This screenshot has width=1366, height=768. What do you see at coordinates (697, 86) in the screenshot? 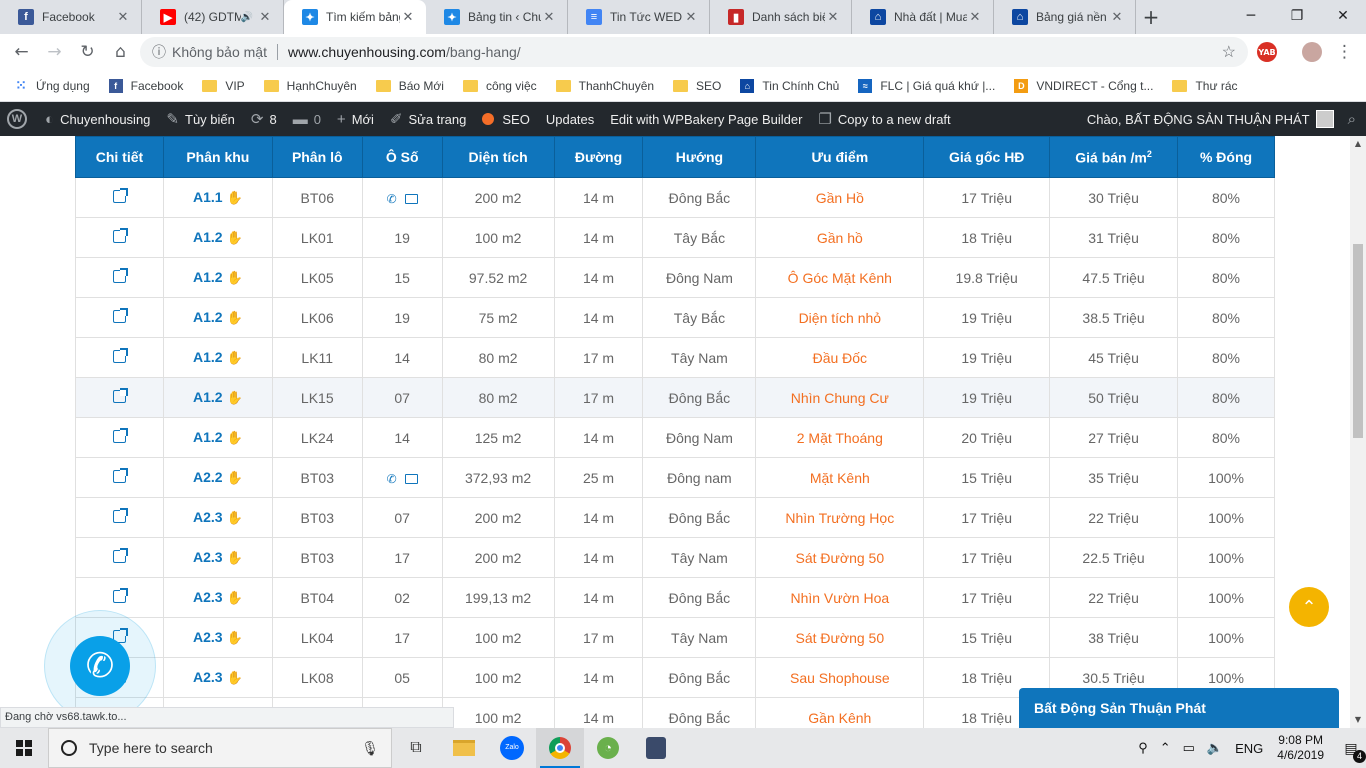
I see `bookmark-item: SEO` at bounding box center [697, 86].